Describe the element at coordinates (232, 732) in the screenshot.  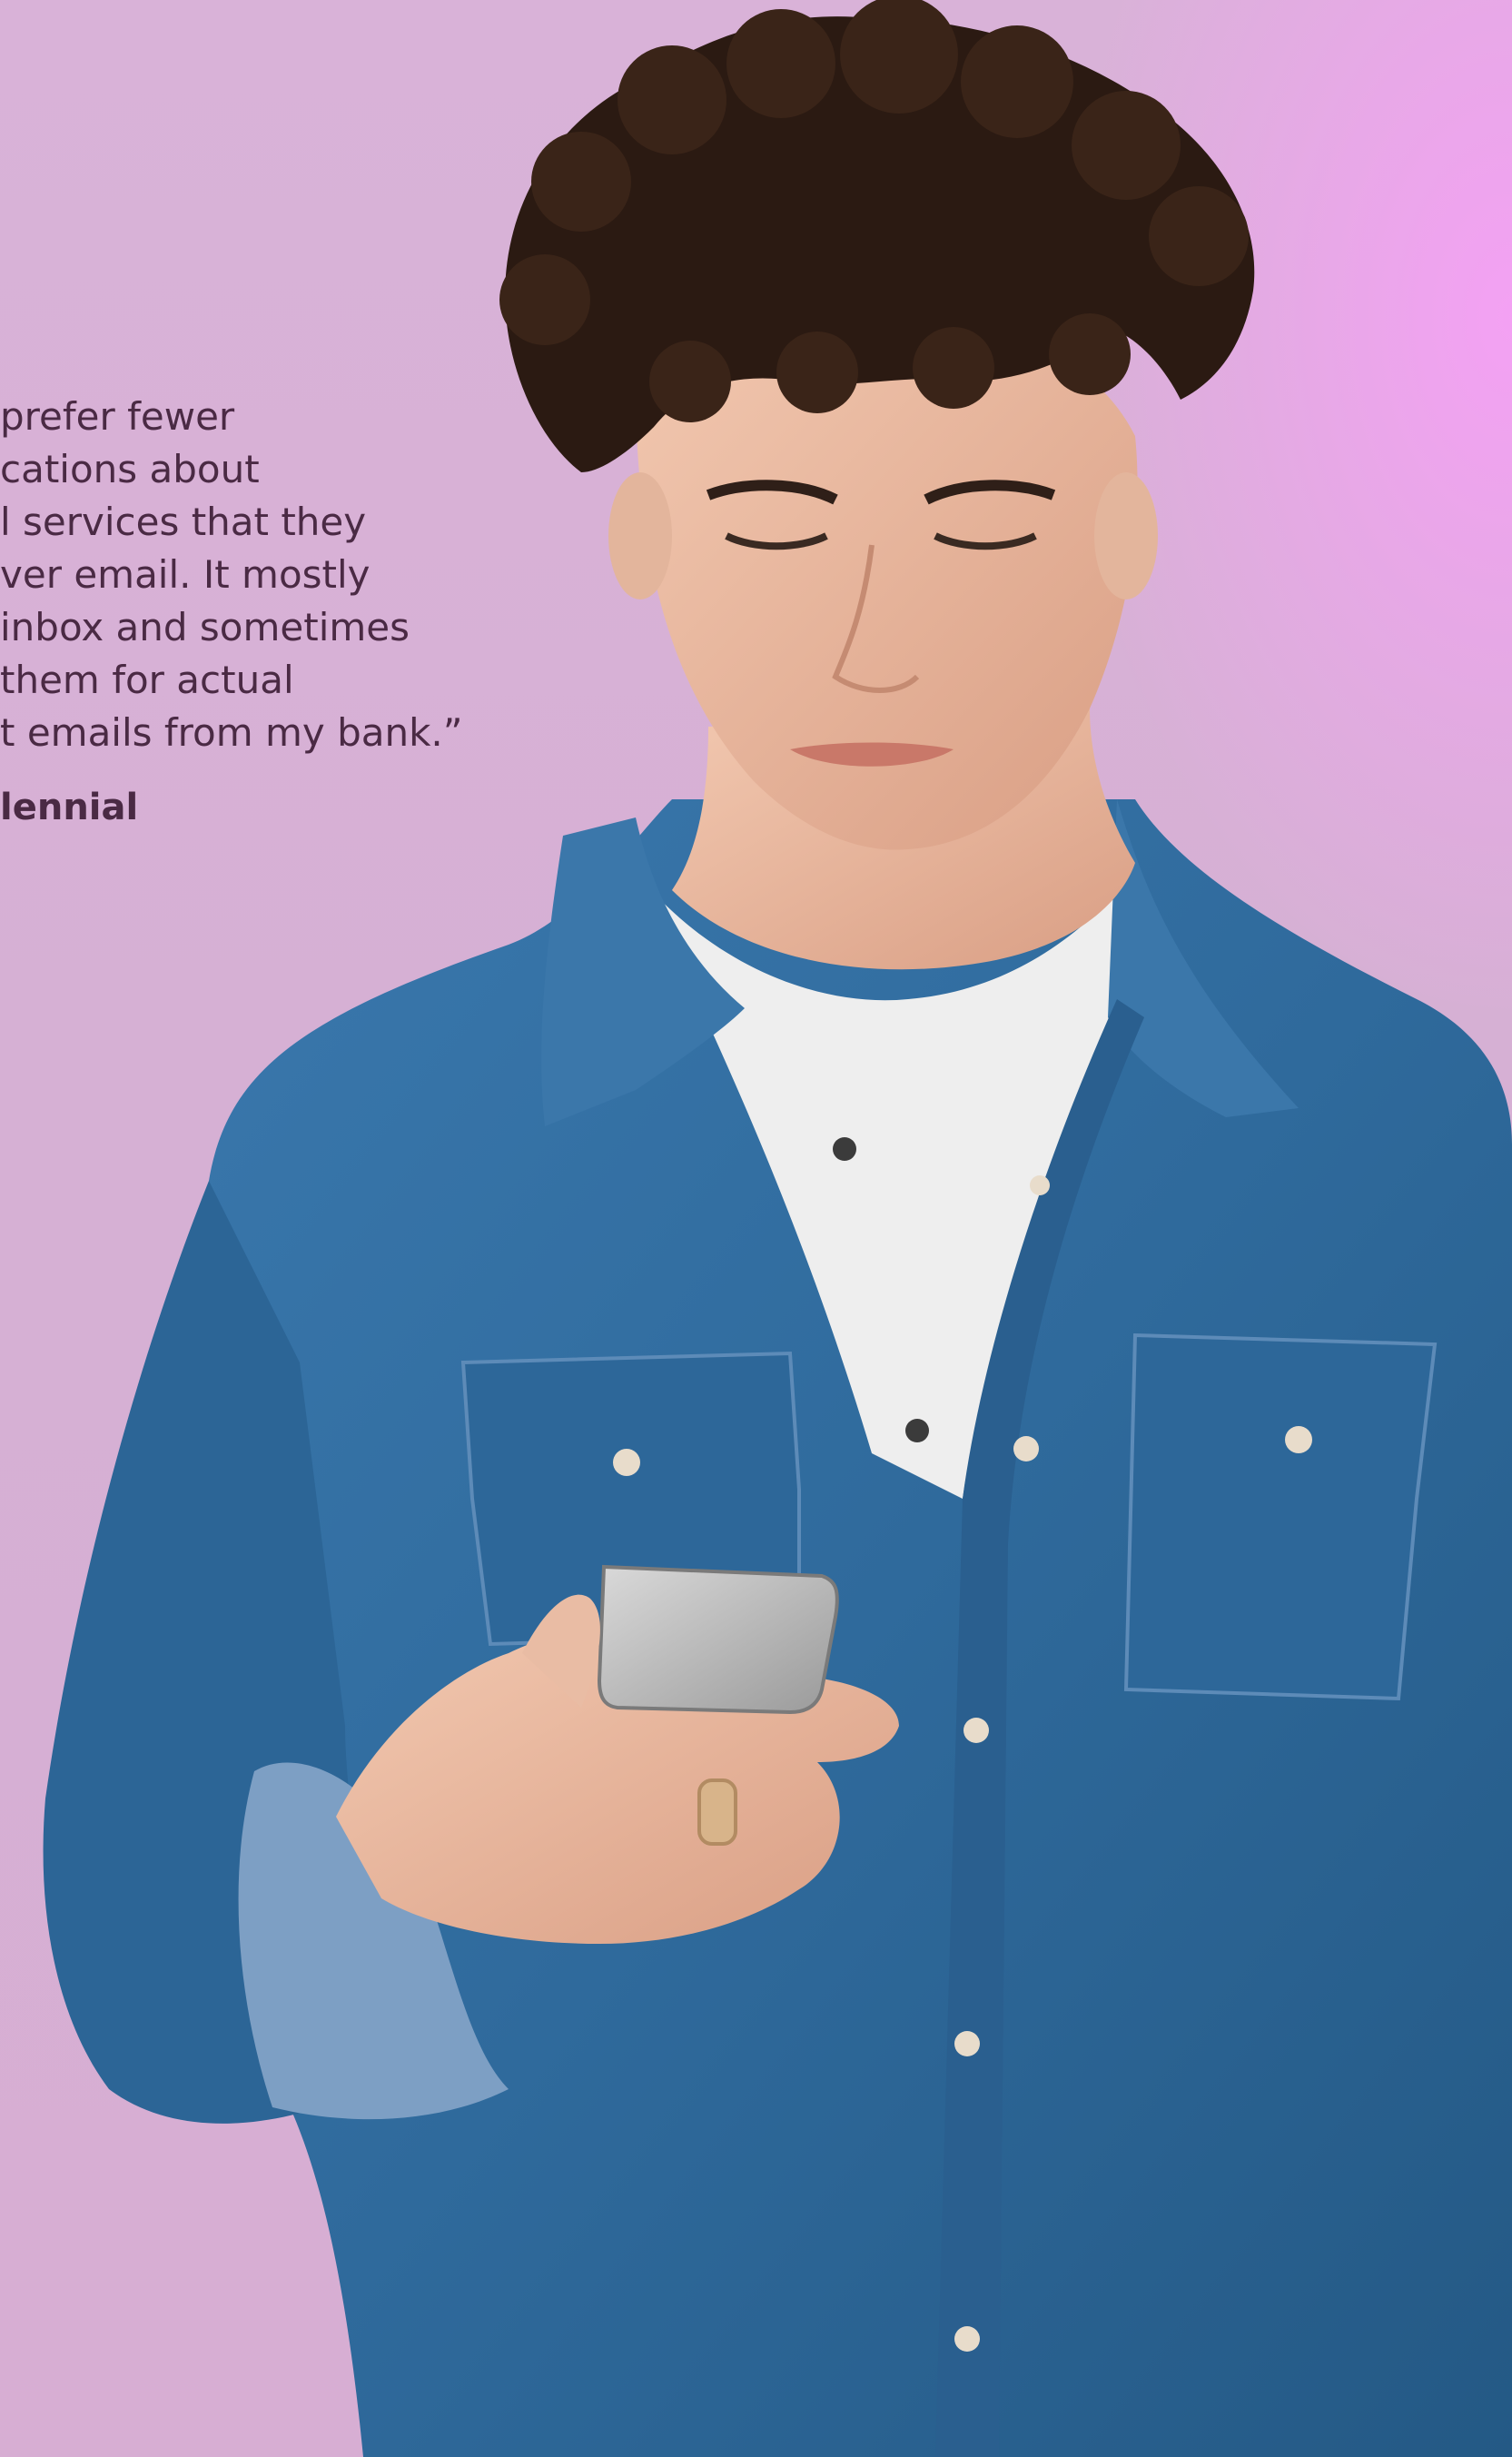
I see `quote-line: t emails from my bank.”` at that location.